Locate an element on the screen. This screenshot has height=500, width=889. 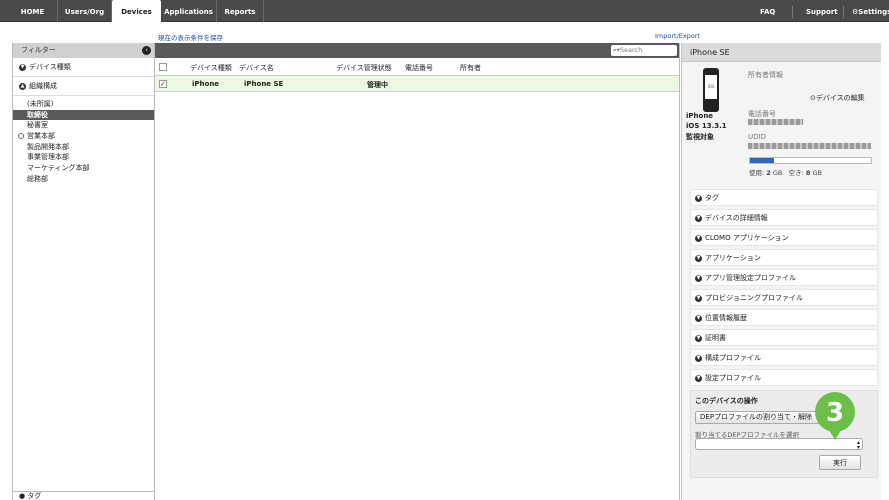
collapse-icon: ‹ is located at coordinates (146, 50).